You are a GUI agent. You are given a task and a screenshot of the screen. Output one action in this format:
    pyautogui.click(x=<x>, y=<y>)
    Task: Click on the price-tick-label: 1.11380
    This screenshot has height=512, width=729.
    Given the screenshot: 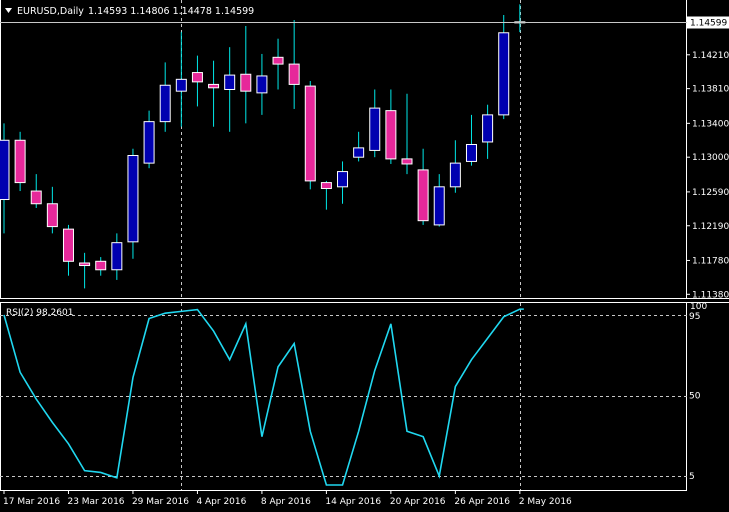 What is the action you would take?
    pyautogui.click(x=710, y=295)
    